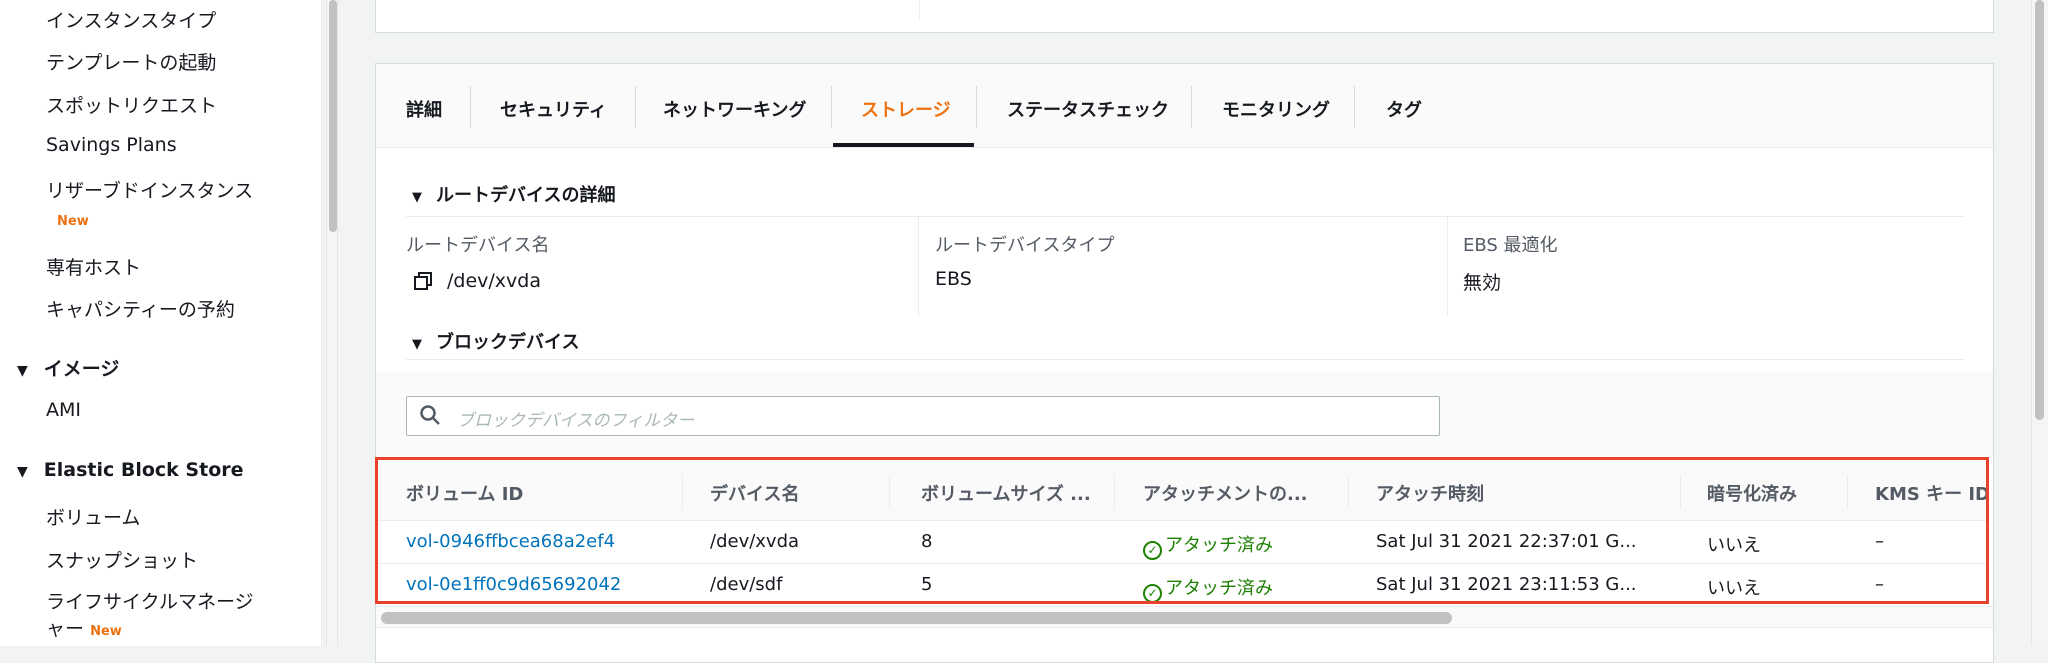 Image resolution: width=2048 pixels, height=663 pixels. Describe the element at coordinates (68, 367) in the screenshot. I see `sidebar-section-images: ▼ イメージ` at that location.